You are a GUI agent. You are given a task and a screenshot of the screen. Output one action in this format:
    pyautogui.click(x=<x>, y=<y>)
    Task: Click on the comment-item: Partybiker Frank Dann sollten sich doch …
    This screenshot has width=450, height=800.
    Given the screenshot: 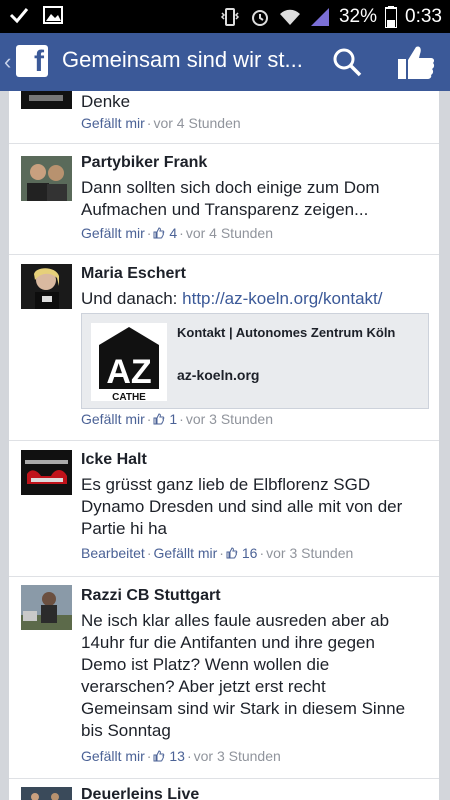 What is the action you would take?
    pyautogui.click(x=224, y=199)
    